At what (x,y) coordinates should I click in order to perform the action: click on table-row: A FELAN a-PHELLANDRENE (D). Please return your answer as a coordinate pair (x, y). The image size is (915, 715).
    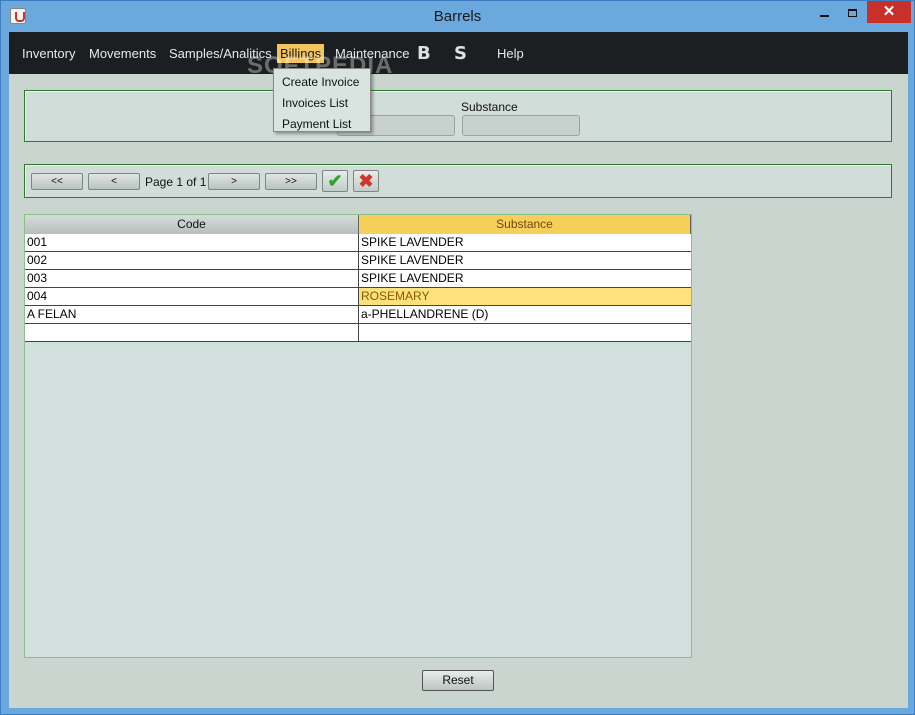
    Looking at the image, I should click on (358, 315).